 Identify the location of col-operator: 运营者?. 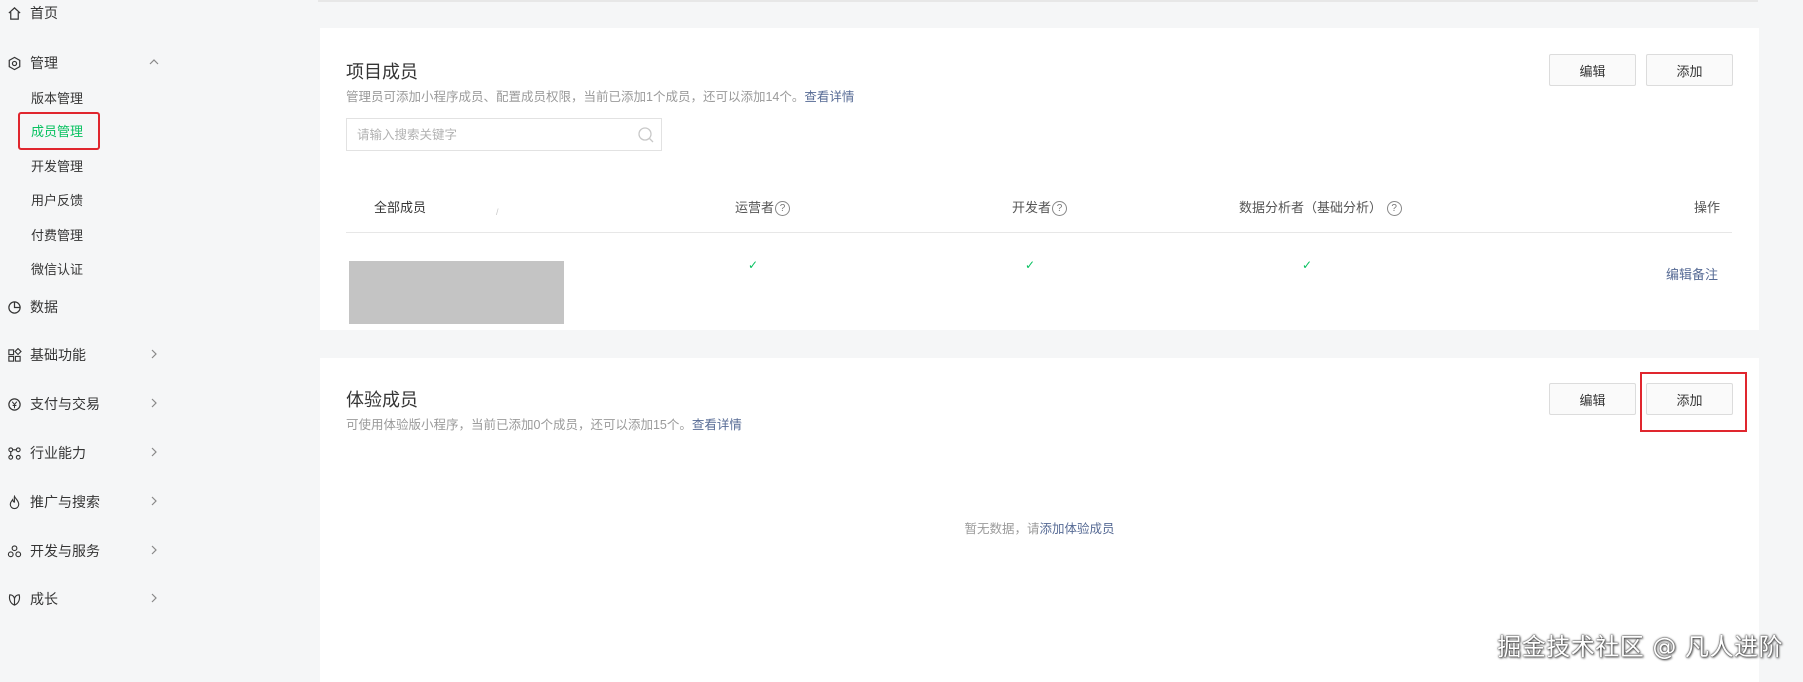
(763, 208).